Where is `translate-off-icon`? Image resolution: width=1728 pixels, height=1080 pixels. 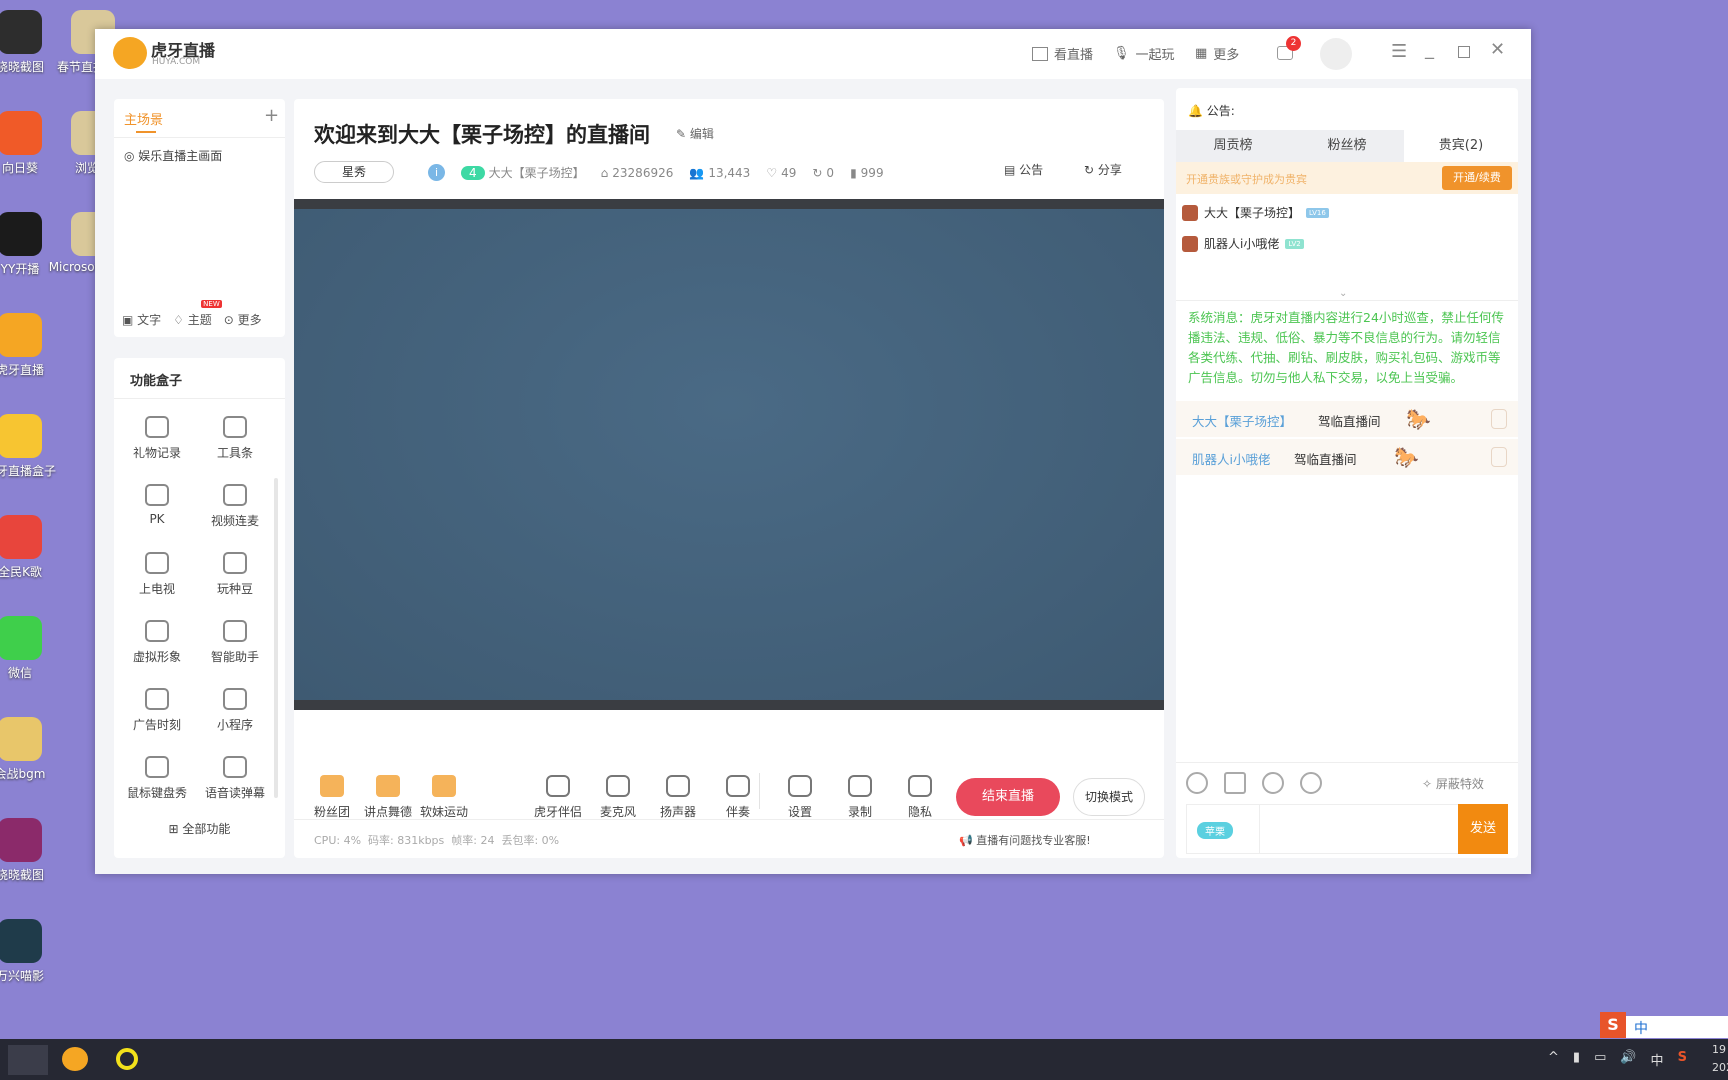 translate-off-icon is located at coordinates (1311, 783).